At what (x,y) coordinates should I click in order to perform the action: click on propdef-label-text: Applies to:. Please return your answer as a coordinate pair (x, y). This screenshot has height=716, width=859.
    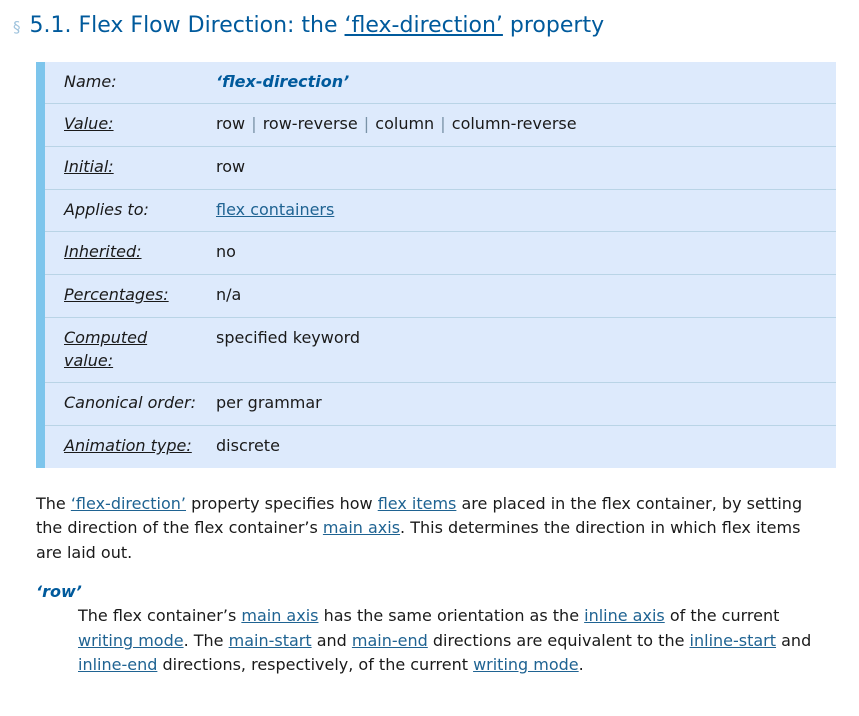
    Looking at the image, I should click on (106, 209).